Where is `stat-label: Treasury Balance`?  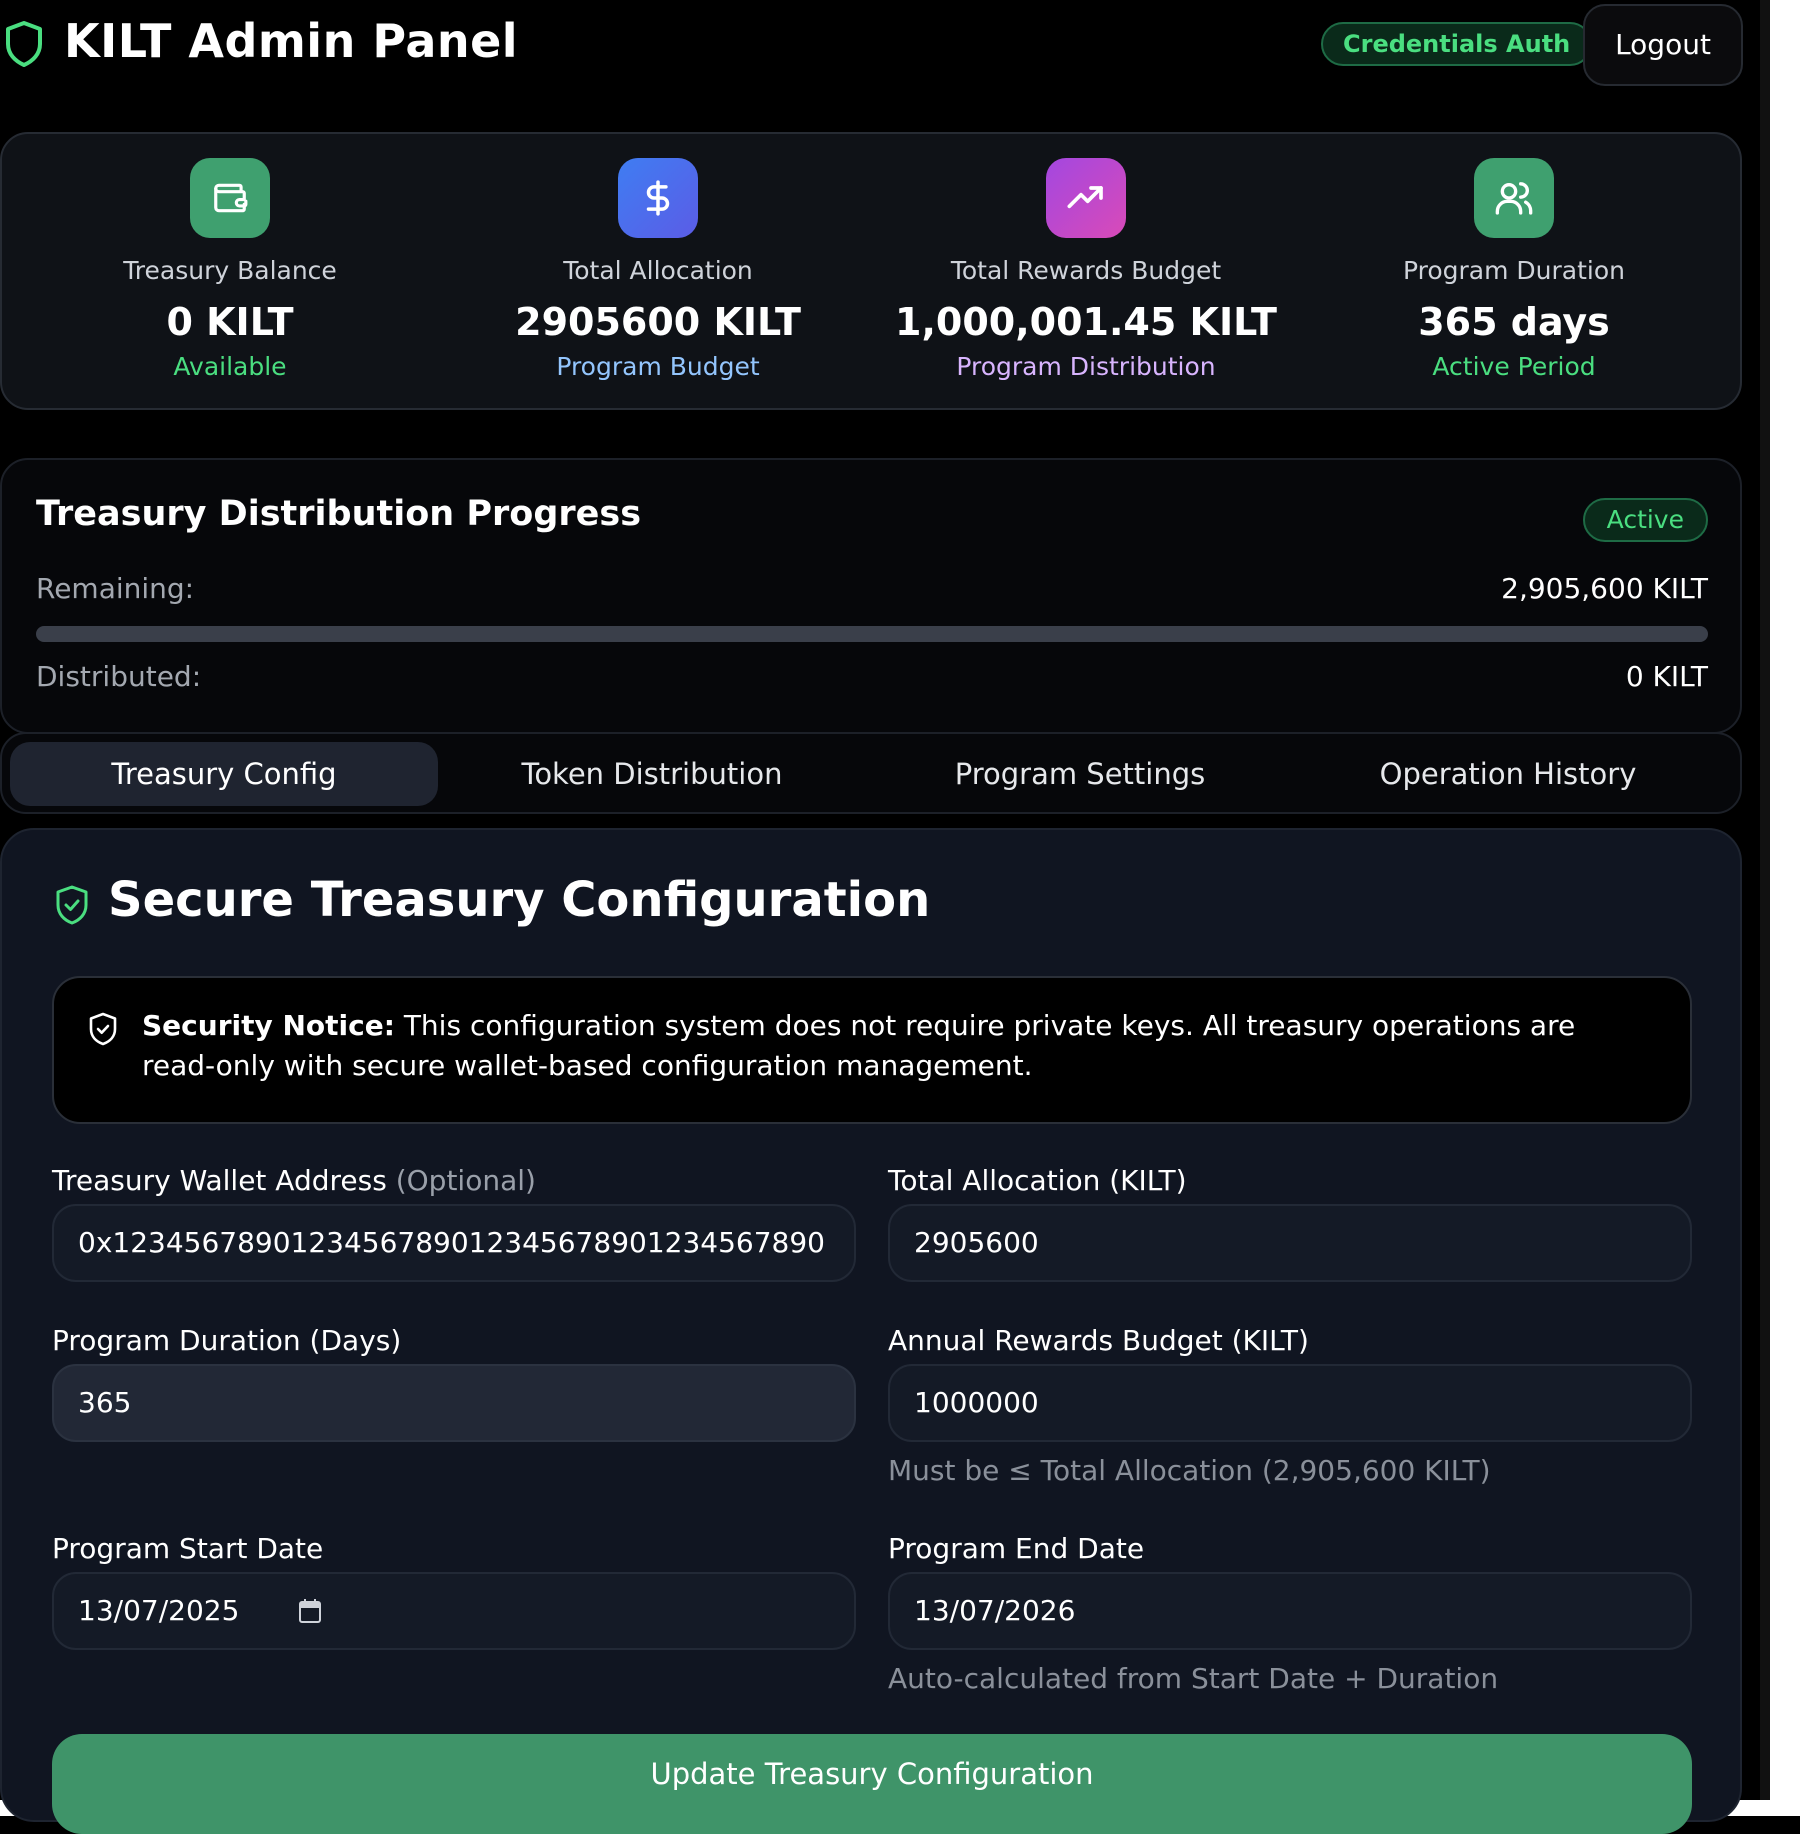
stat-label: Treasury Balance is located at coordinates (230, 270).